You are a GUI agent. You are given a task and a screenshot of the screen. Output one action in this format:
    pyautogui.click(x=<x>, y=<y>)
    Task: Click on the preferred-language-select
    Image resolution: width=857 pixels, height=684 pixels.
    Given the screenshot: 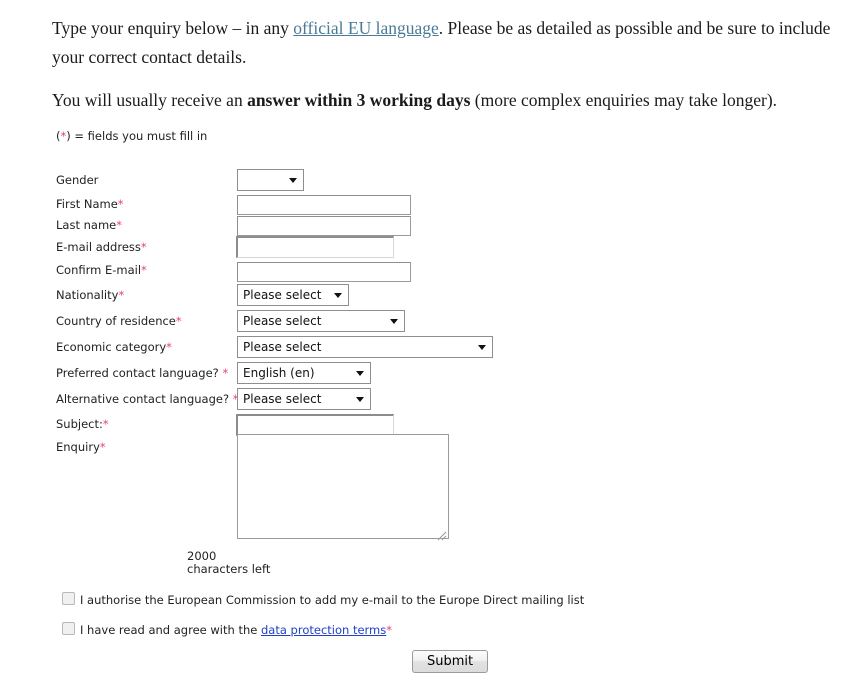 What is the action you would take?
    pyautogui.click(x=304, y=373)
    